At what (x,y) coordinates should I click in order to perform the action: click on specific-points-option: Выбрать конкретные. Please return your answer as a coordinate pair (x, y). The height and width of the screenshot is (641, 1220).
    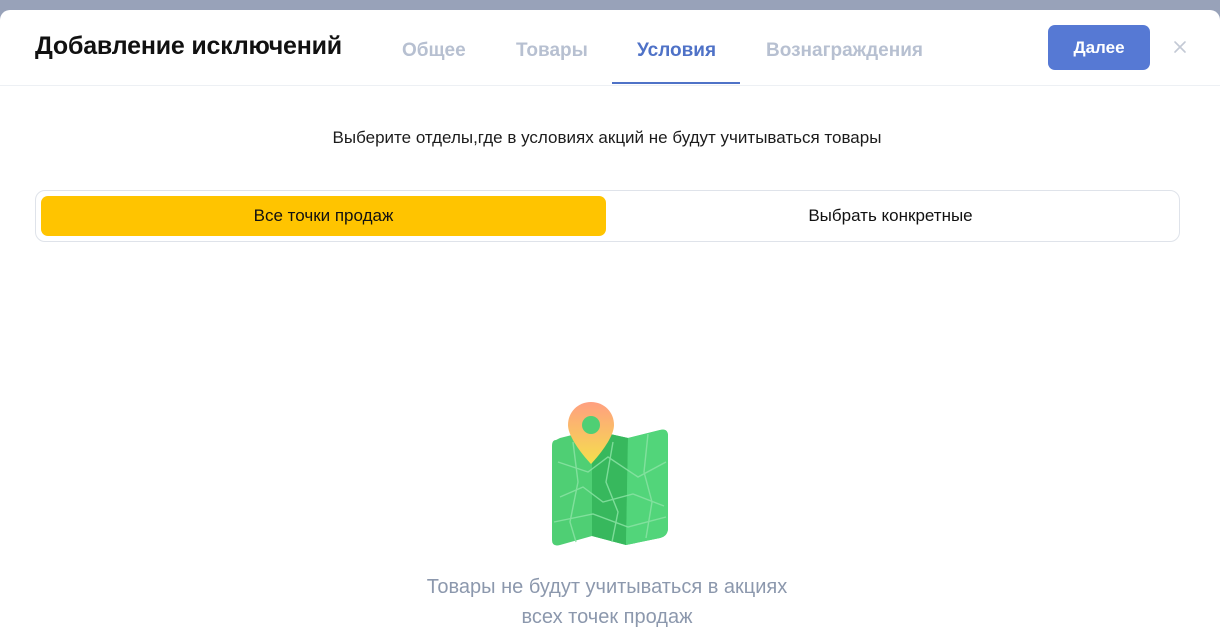
    Looking at the image, I should click on (890, 216).